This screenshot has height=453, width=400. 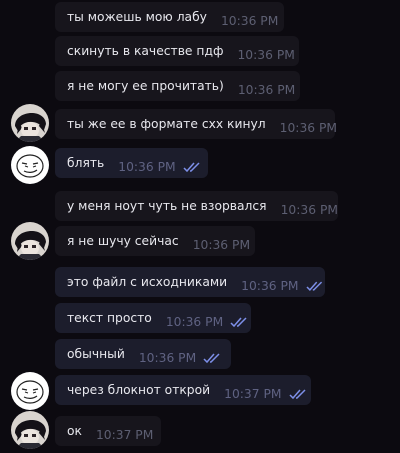 What do you see at coordinates (145, 51) in the screenshot?
I see `message-text: скинуть в качестве пдф` at bounding box center [145, 51].